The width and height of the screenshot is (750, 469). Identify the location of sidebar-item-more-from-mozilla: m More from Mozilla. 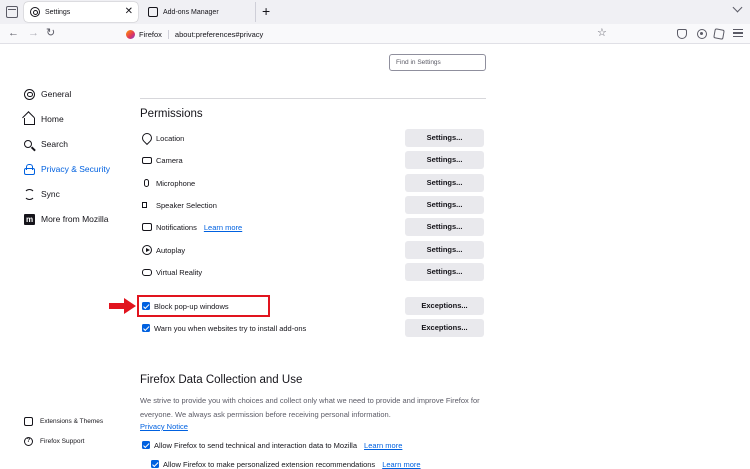
(66, 219).